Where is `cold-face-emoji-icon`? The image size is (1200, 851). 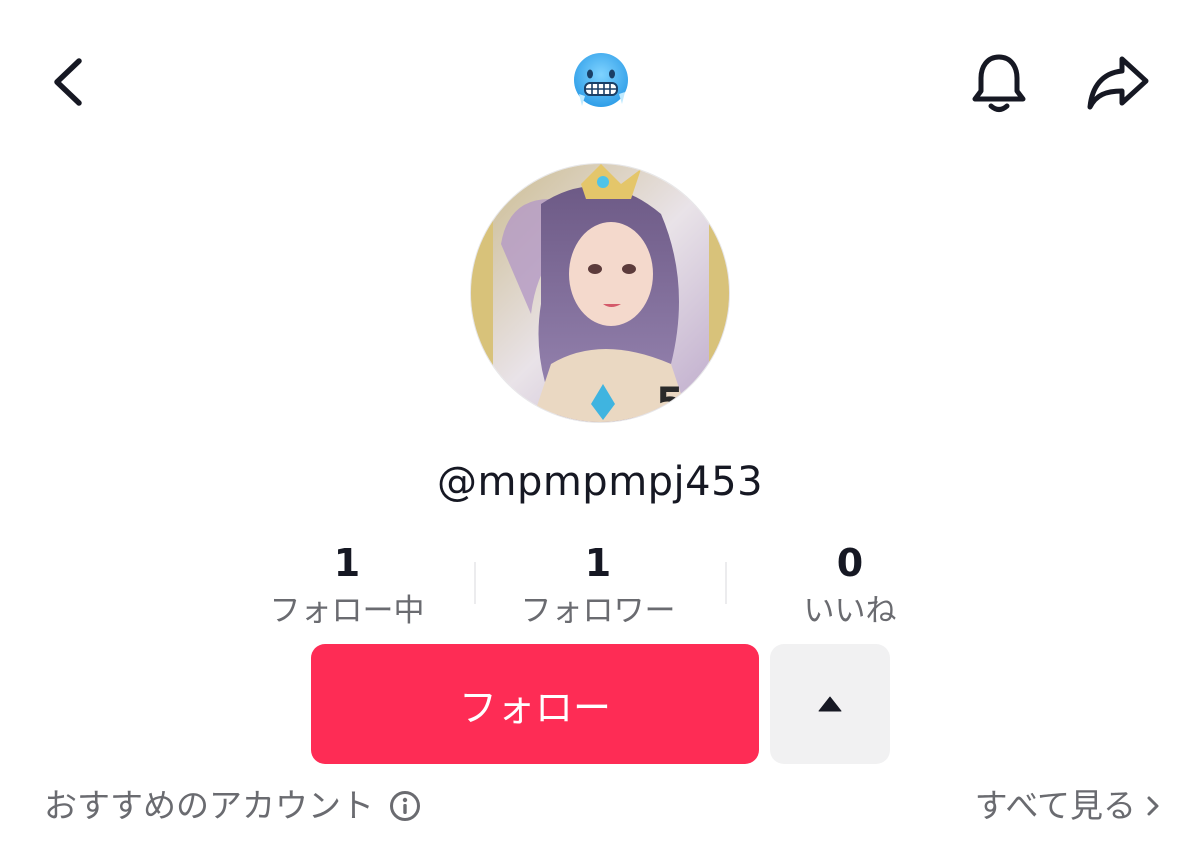
cold-face-emoji-icon is located at coordinates (601, 81).